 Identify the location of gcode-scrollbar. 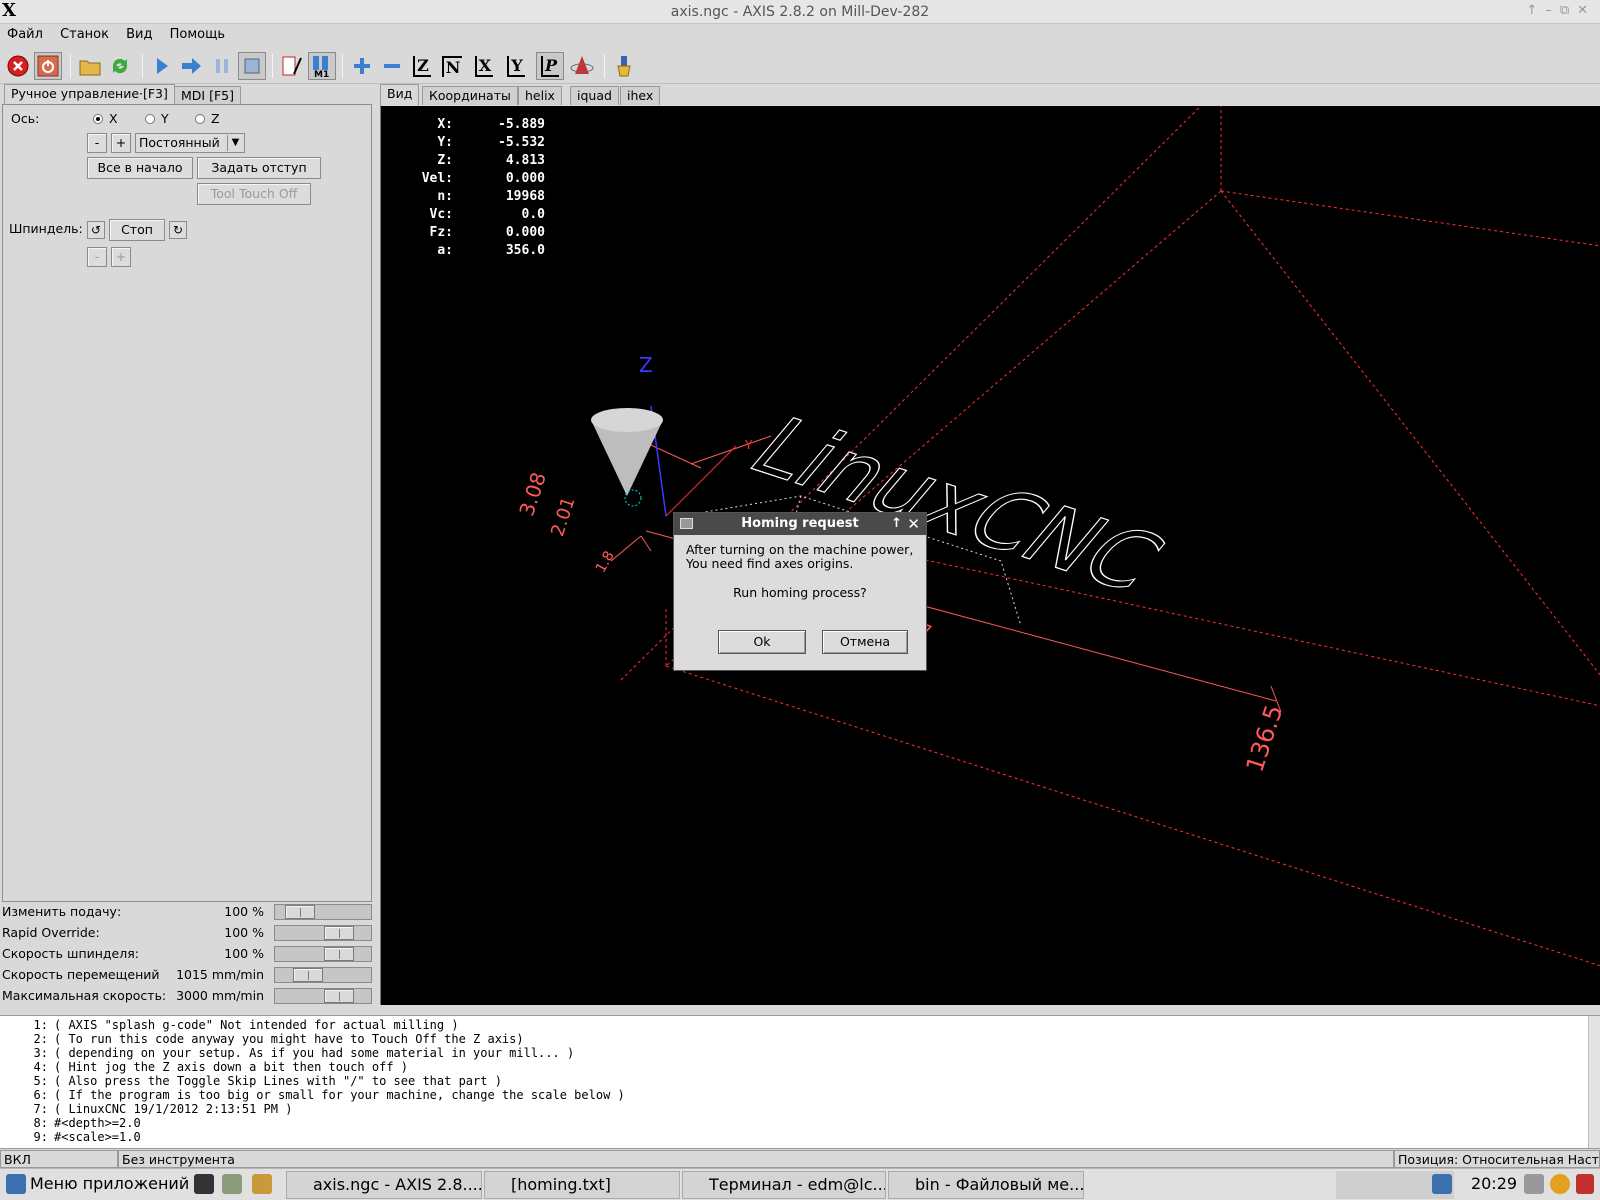
(1594, 1082).